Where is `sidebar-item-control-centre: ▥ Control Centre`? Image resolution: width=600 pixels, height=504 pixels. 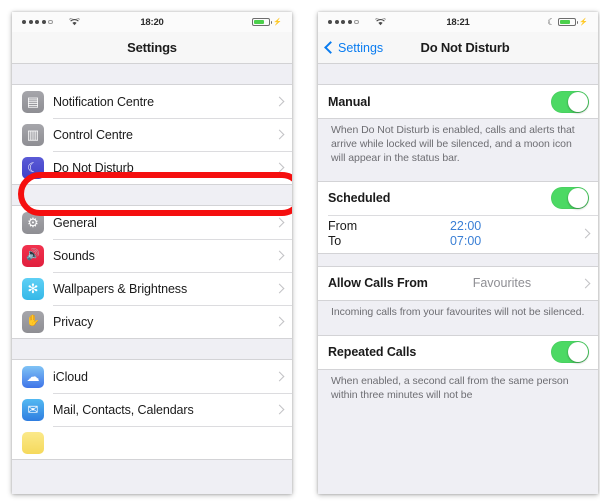
sidebar-item-control-centre: ▥ Control Centre is located at coordinates (152, 134).